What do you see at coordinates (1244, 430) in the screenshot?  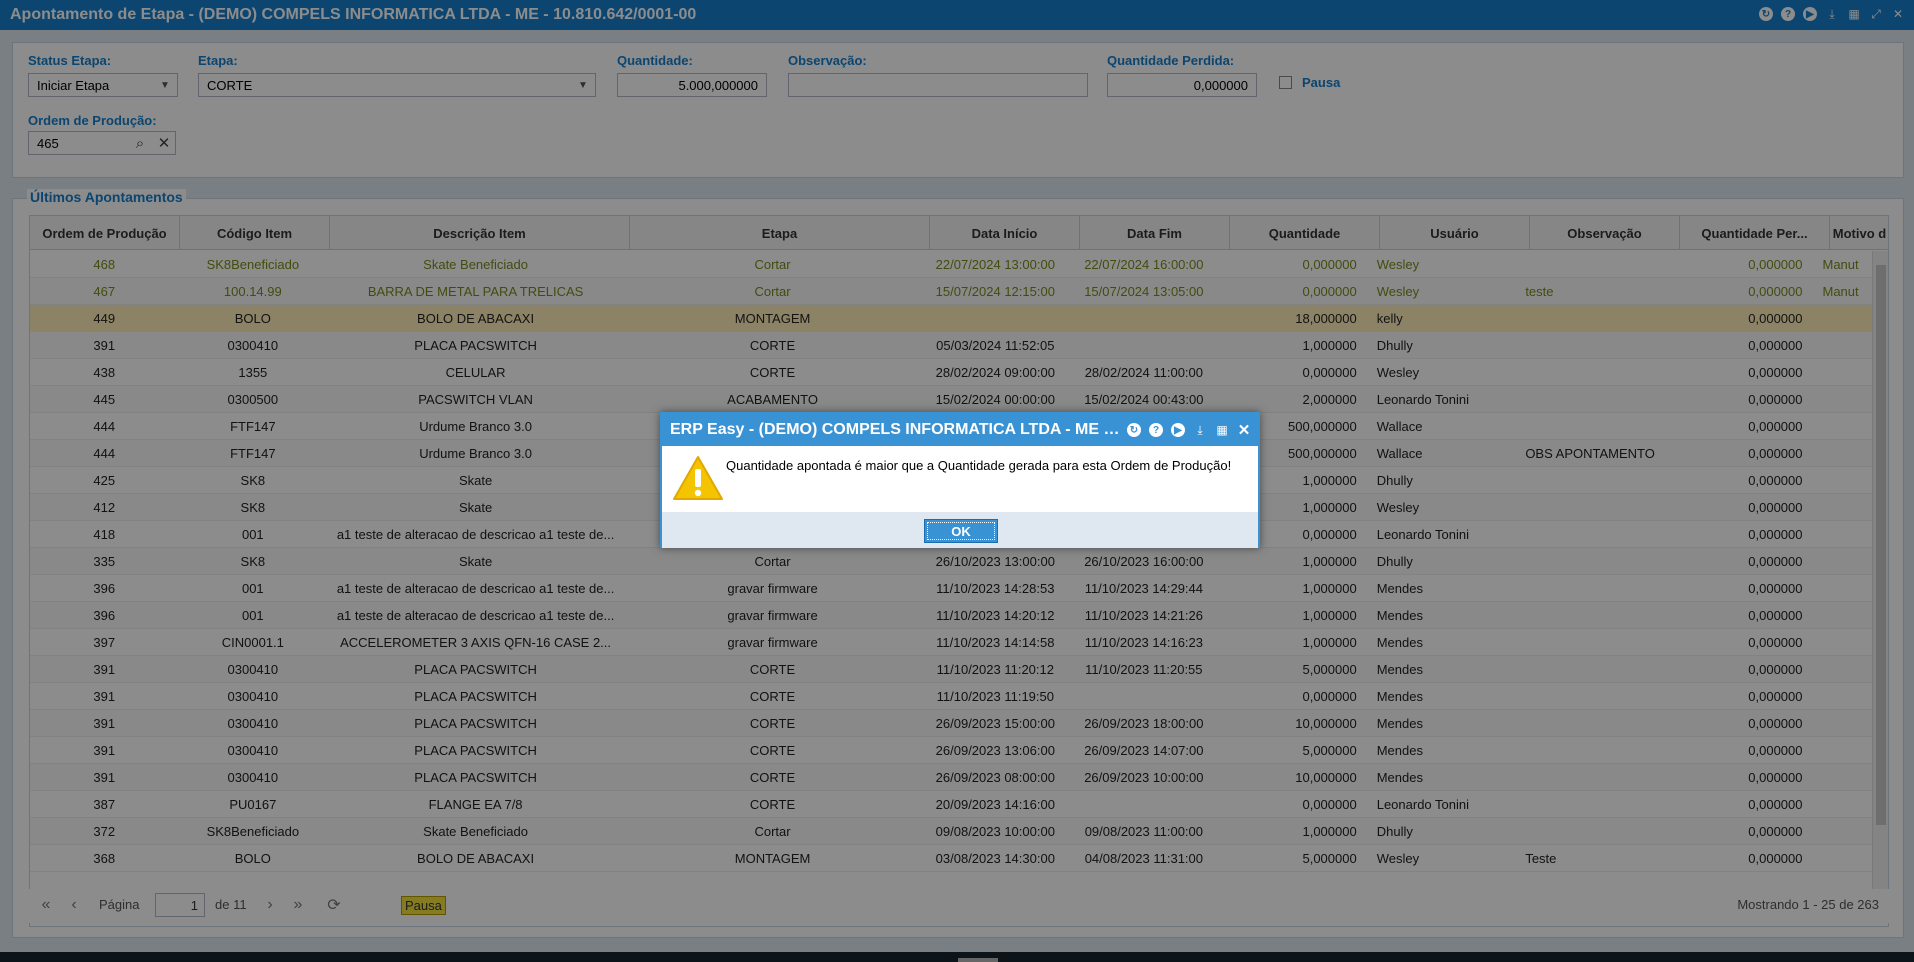 I see `close-icon: ✕` at bounding box center [1244, 430].